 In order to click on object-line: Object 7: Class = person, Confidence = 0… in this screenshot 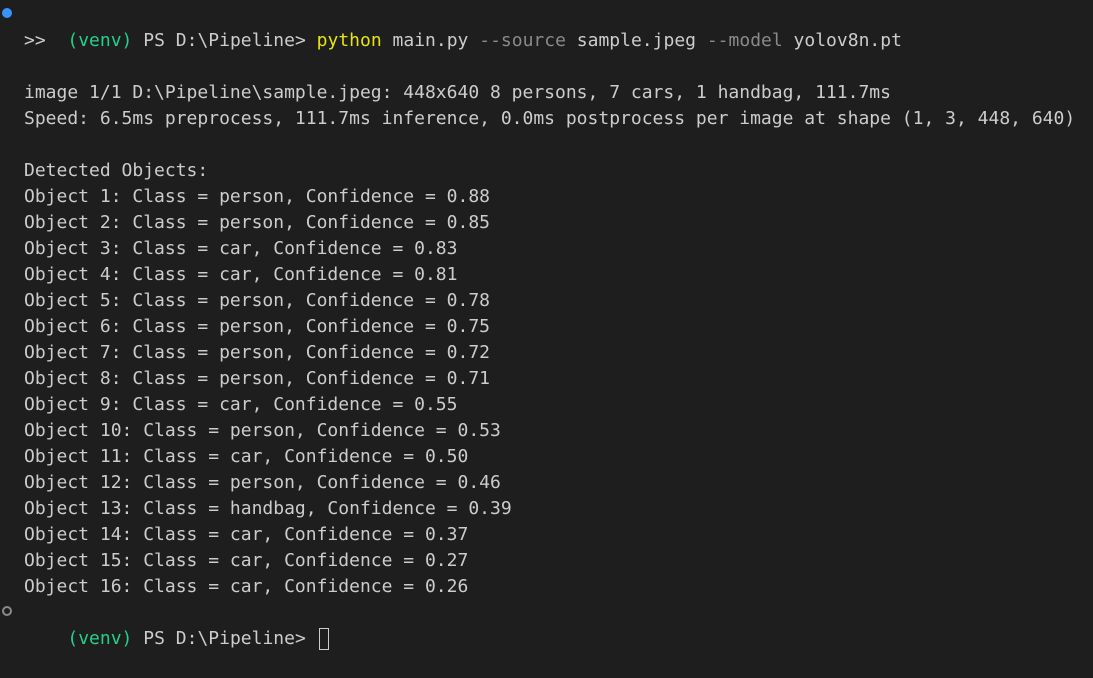, I will do `click(257, 352)`.